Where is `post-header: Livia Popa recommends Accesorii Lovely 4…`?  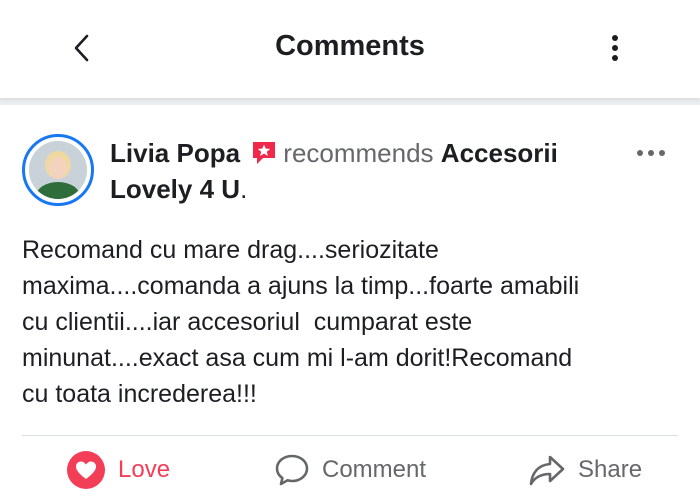 post-header: Livia Popa recommends Accesorii Lovely 4… is located at coordinates (360, 171).